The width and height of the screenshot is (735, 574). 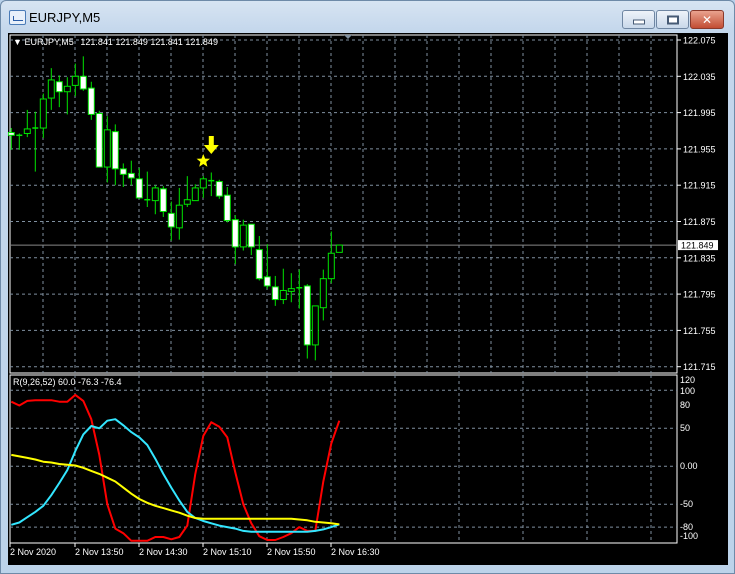 I want to click on time-tick-label: 2 Nov 13:50, so click(x=99, y=552).